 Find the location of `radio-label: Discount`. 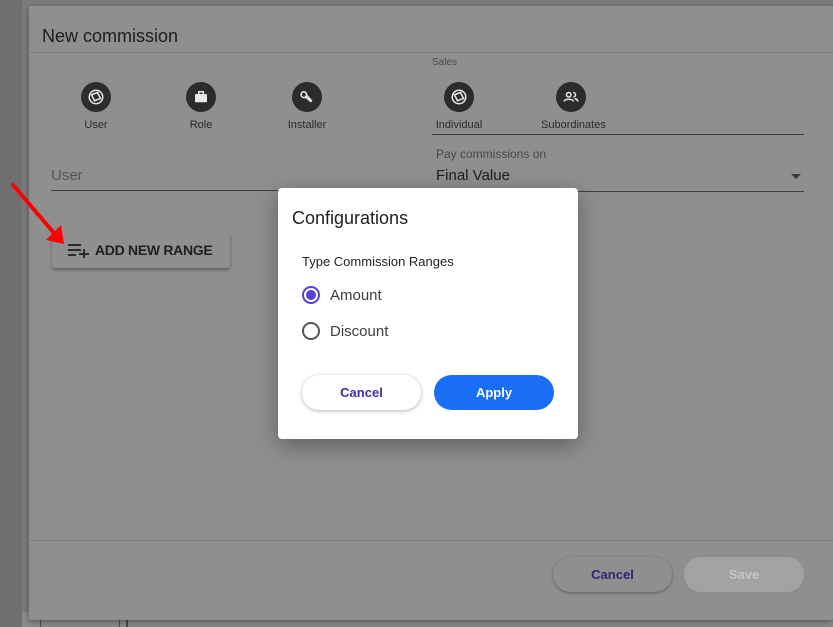

radio-label: Discount is located at coordinates (359, 331).